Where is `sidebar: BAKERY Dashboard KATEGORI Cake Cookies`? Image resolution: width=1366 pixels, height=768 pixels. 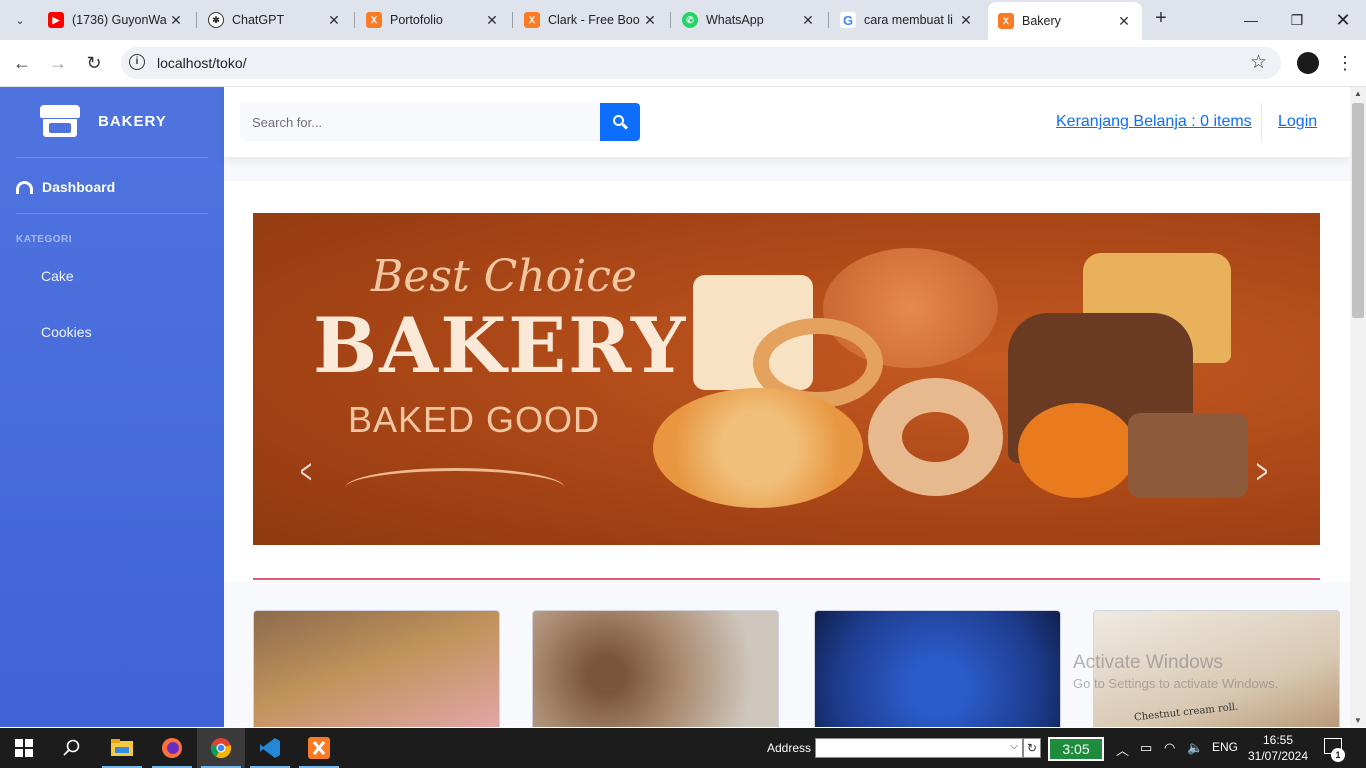
sidebar: BAKERY Dashboard KATEGORI Cake Cookies is located at coordinates (112, 407).